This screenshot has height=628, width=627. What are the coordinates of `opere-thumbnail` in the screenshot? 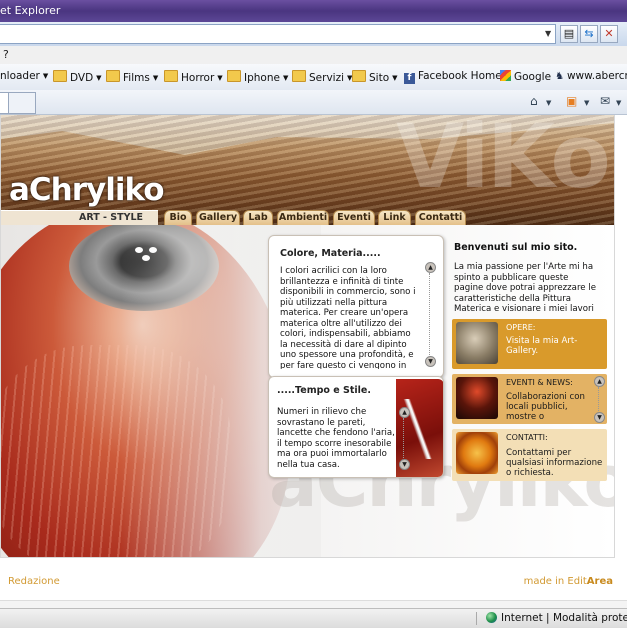 It's located at (477, 343).